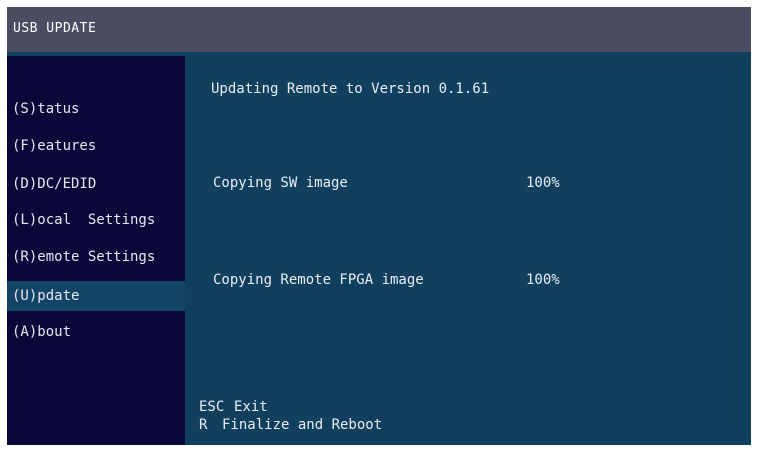  What do you see at coordinates (84, 220) in the screenshot?
I see `sidebar-item-label: (L)ocal Settings` at bounding box center [84, 220].